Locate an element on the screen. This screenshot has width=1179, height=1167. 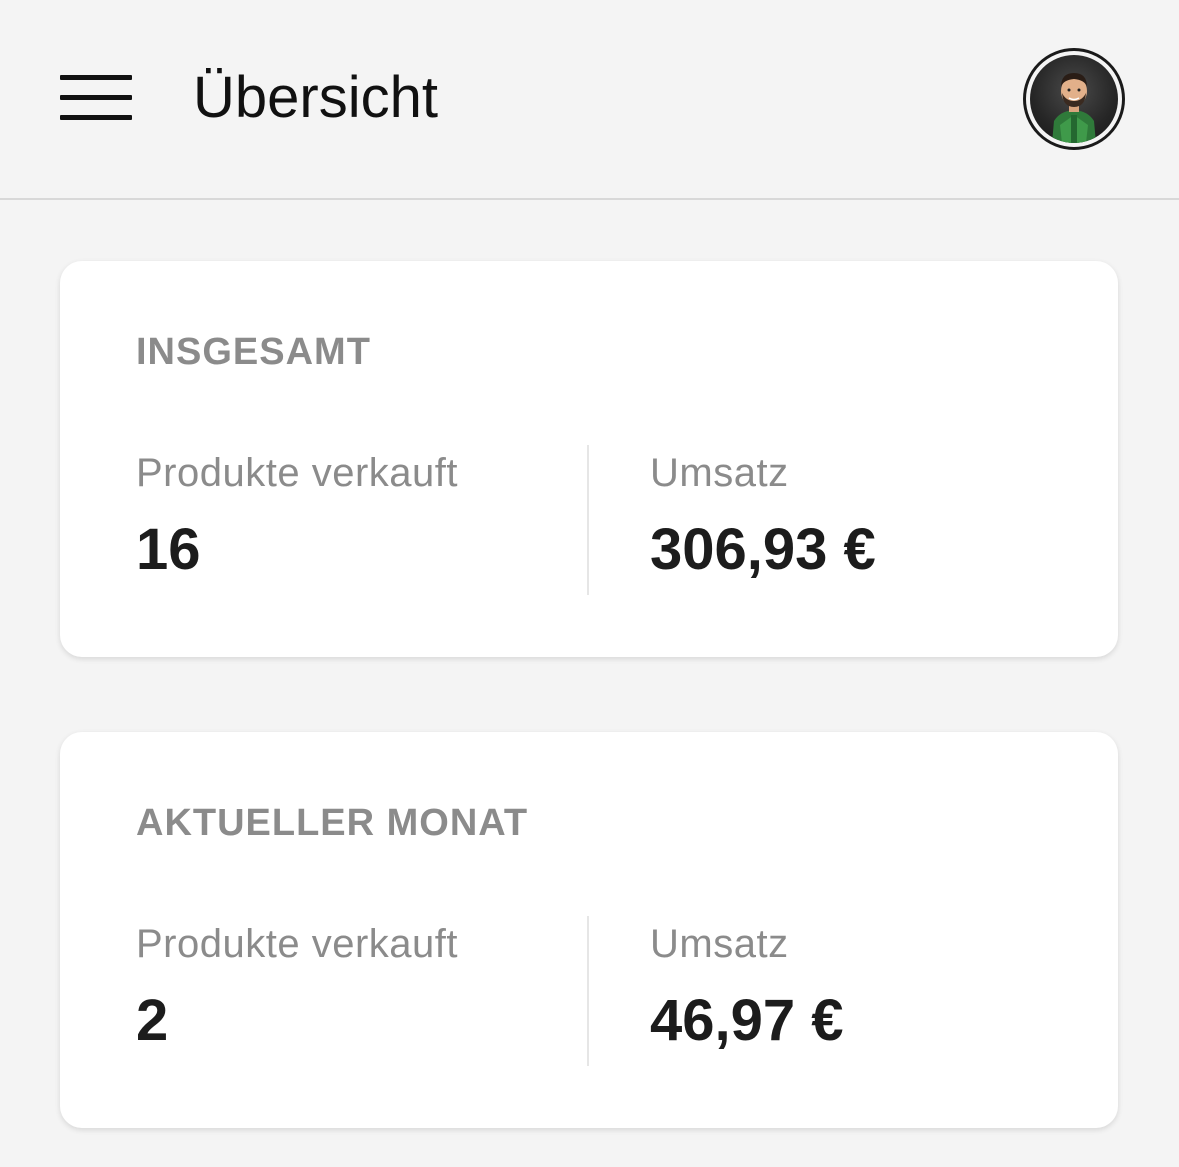
hamburger-menu-icon is located at coordinates (96, 77).